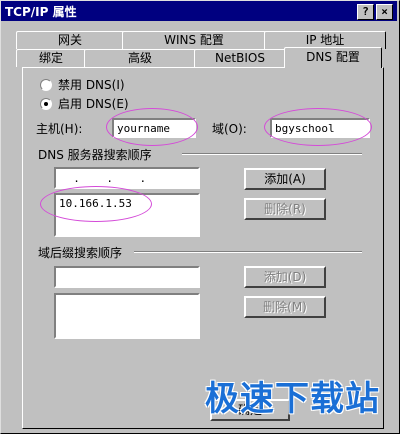 This screenshot has height=434, width=400. What do you see at coordinates (229, 129) in the screenshot?
I see `domain-label: 域(O):` at bounding box center [229, 129].